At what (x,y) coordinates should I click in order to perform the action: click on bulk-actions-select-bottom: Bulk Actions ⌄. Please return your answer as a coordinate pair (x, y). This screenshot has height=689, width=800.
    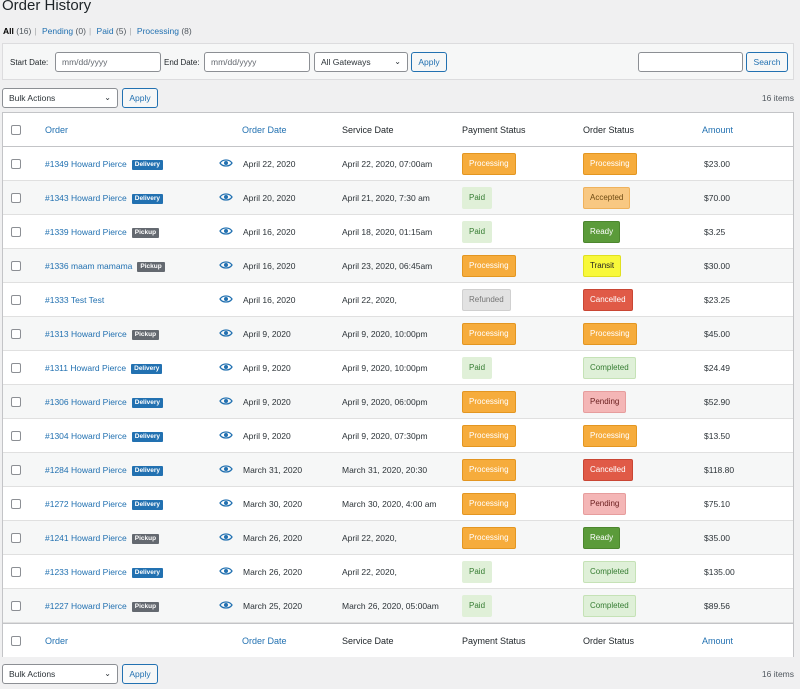
    Looking at the image, I should click on (60, 674).